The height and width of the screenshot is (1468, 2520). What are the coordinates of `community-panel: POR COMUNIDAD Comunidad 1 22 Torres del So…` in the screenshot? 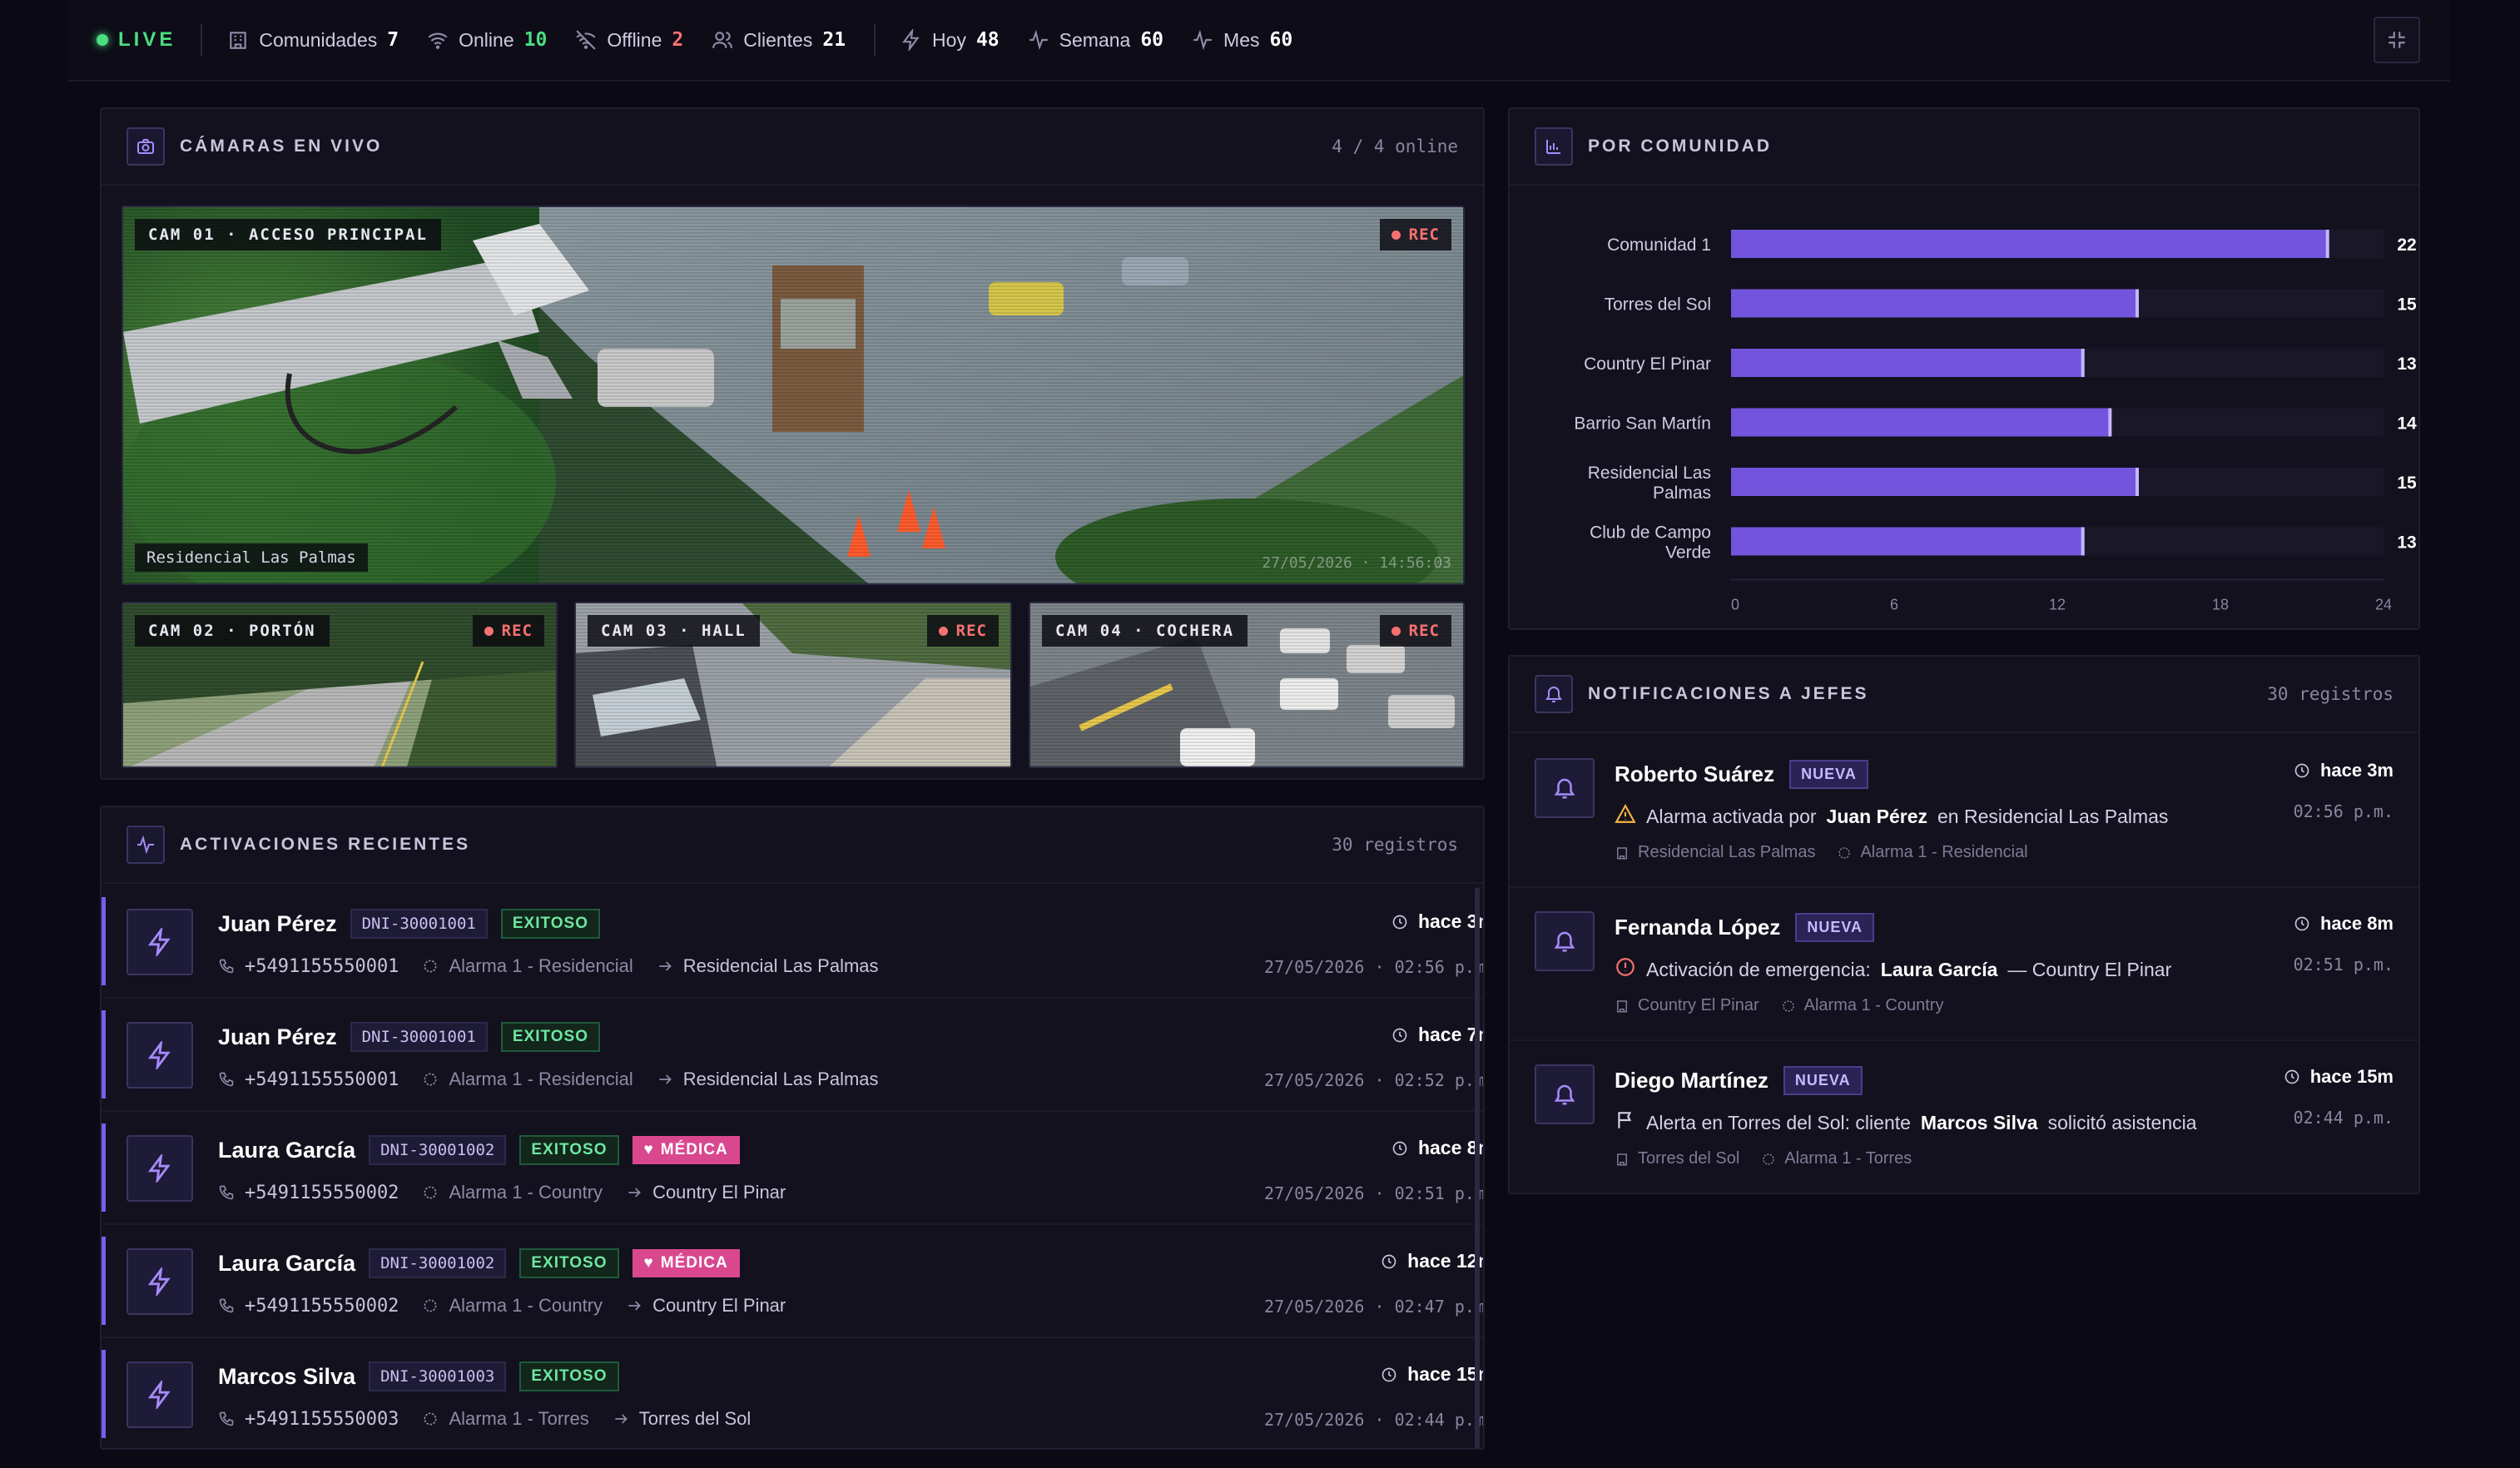 It's located at (1964, 368).